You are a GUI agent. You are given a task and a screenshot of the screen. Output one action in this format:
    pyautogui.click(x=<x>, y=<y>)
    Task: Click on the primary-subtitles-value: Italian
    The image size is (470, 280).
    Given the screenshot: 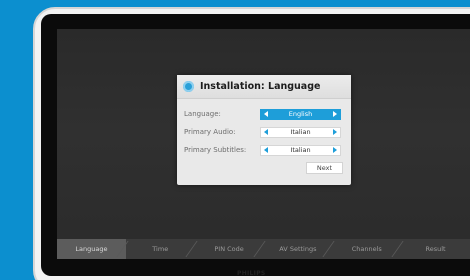 What is the action you would take?
    pyautogui.click(x=300, y=150)
    